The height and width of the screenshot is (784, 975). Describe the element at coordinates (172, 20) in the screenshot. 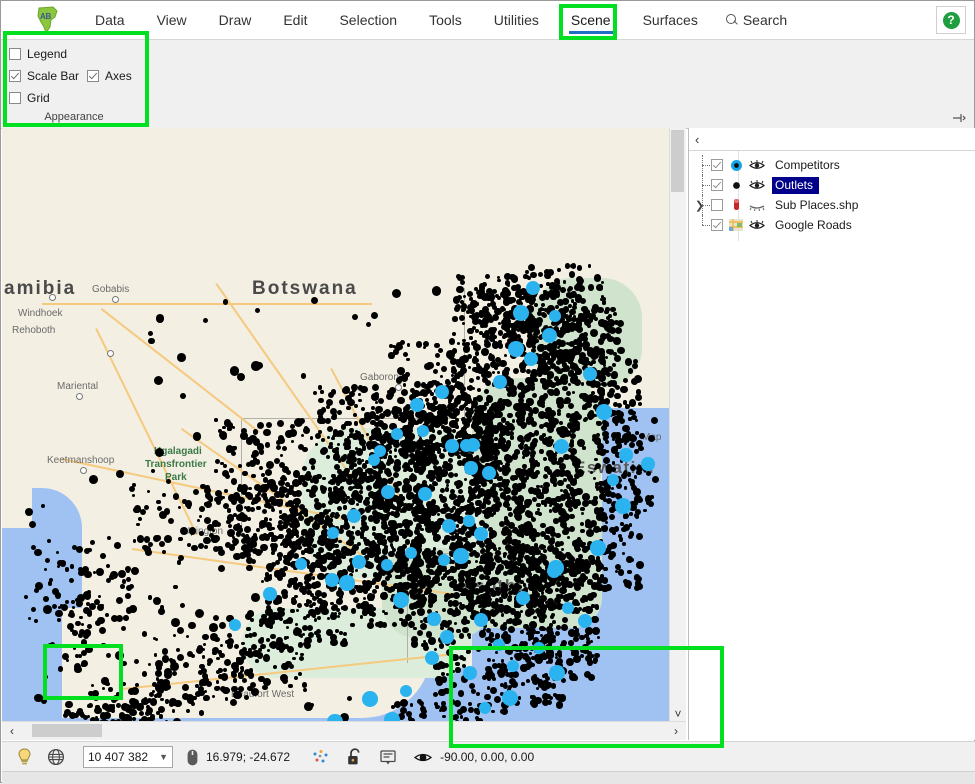

I see `tab-view: View` at that location.